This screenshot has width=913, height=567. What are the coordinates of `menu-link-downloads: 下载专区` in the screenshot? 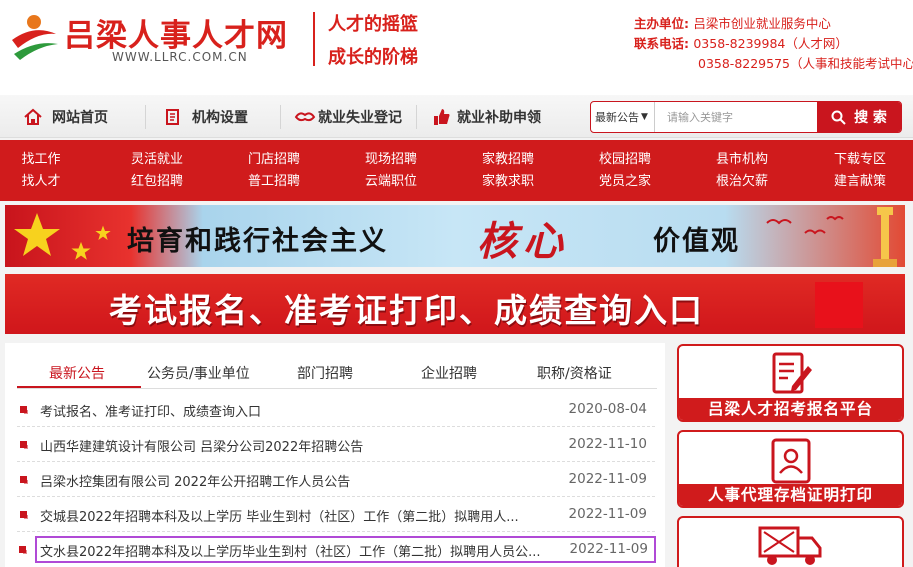 It's located at (860, 160).